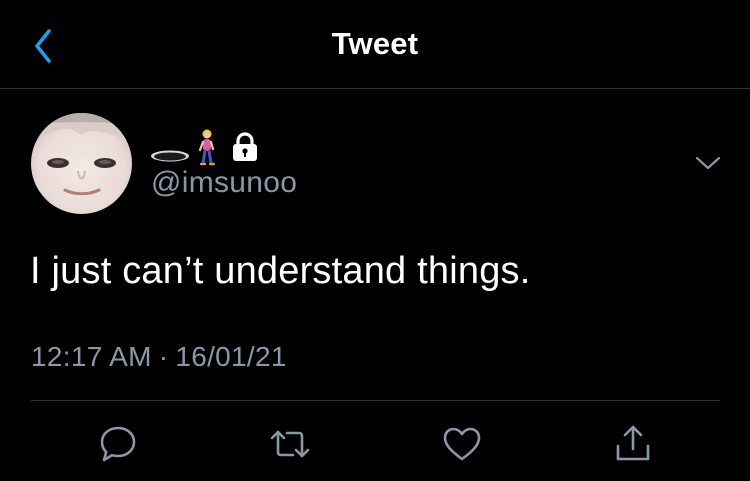 This screenshot has height=481, width=750. I want to click on like-button, so click(462, 444).